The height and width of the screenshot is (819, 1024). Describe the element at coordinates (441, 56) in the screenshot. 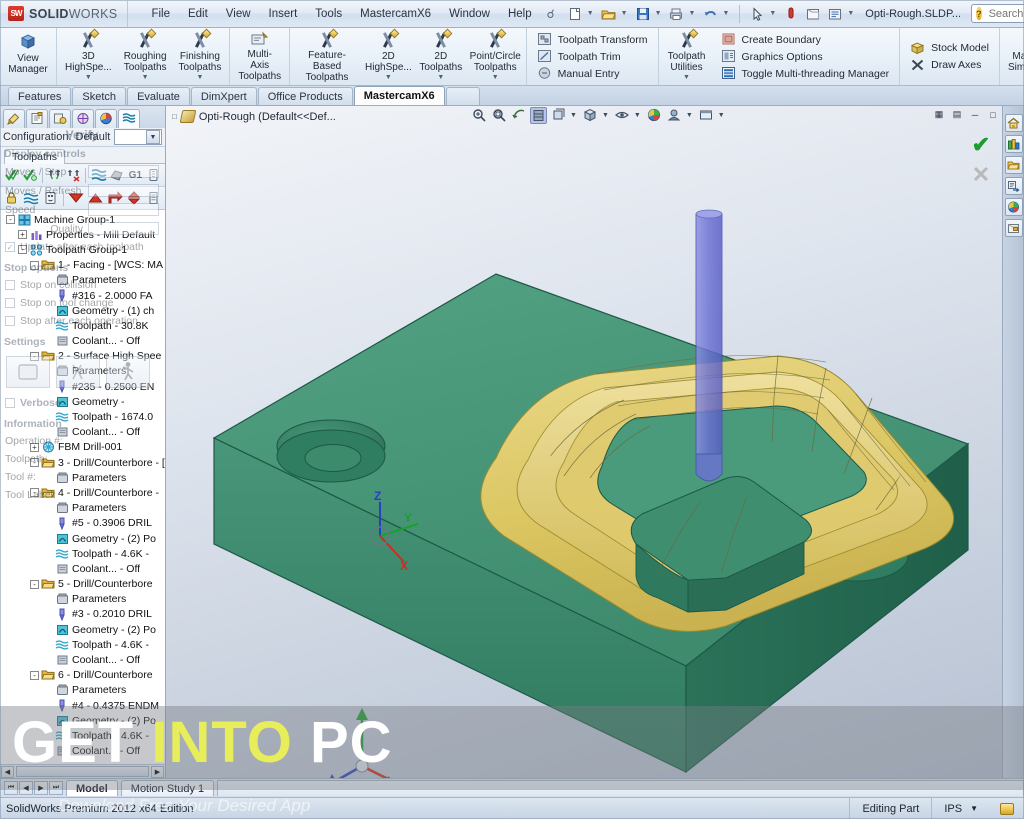

I see `ribbon-button-2d-toolpaths: 2D Toolpaths ▼` at that location.